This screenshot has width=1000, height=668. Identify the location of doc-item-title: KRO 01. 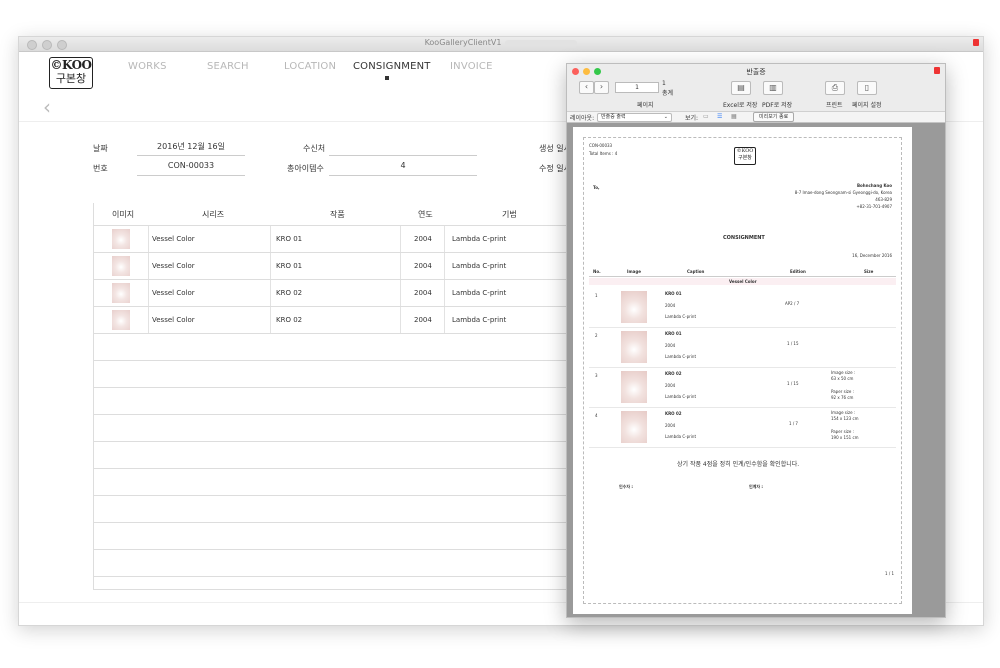
(673, 333).